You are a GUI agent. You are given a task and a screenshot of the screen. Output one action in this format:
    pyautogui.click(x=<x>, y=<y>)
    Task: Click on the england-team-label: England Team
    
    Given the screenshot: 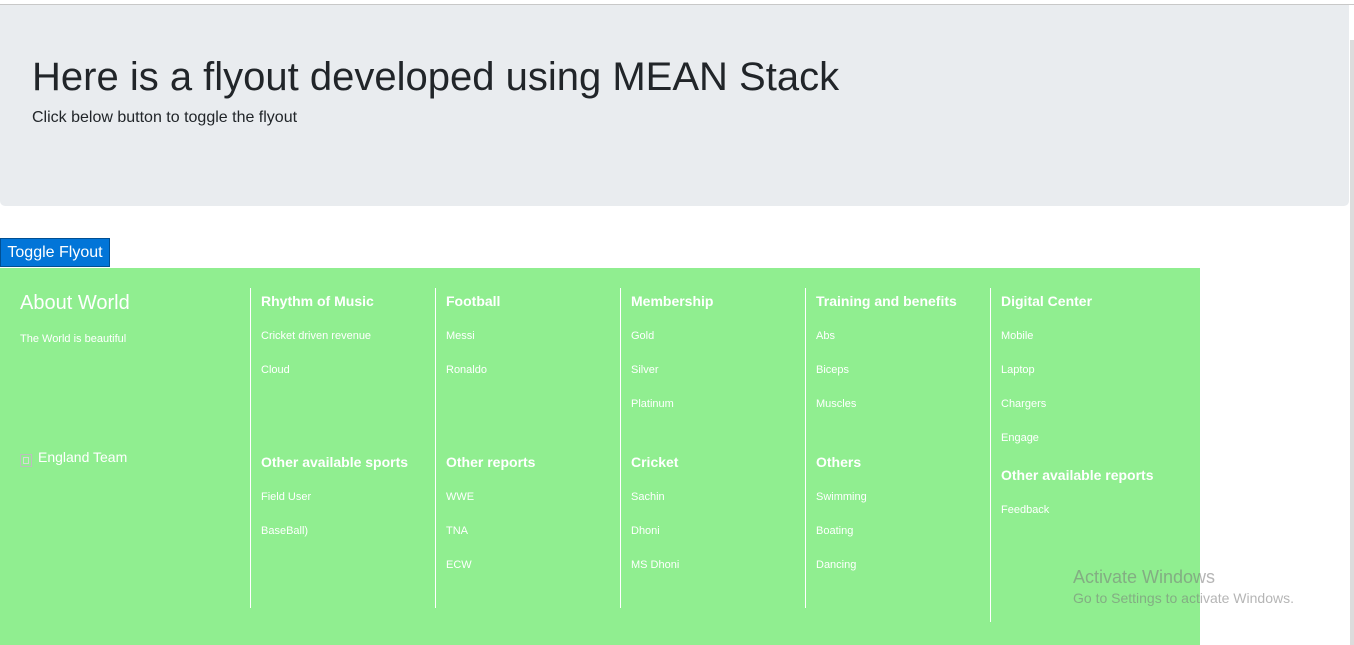 What is the action you would take?
    pyautogui.click(x=83, y=457)
    